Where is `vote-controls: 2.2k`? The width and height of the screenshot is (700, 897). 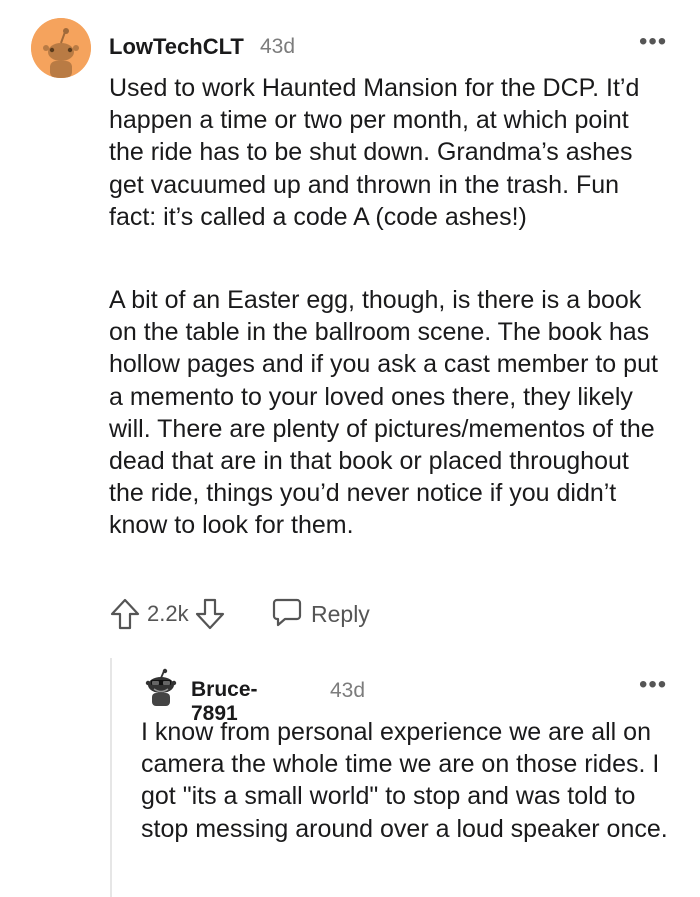
vote-controls: 2.2k is located at coordinates (167, 614).